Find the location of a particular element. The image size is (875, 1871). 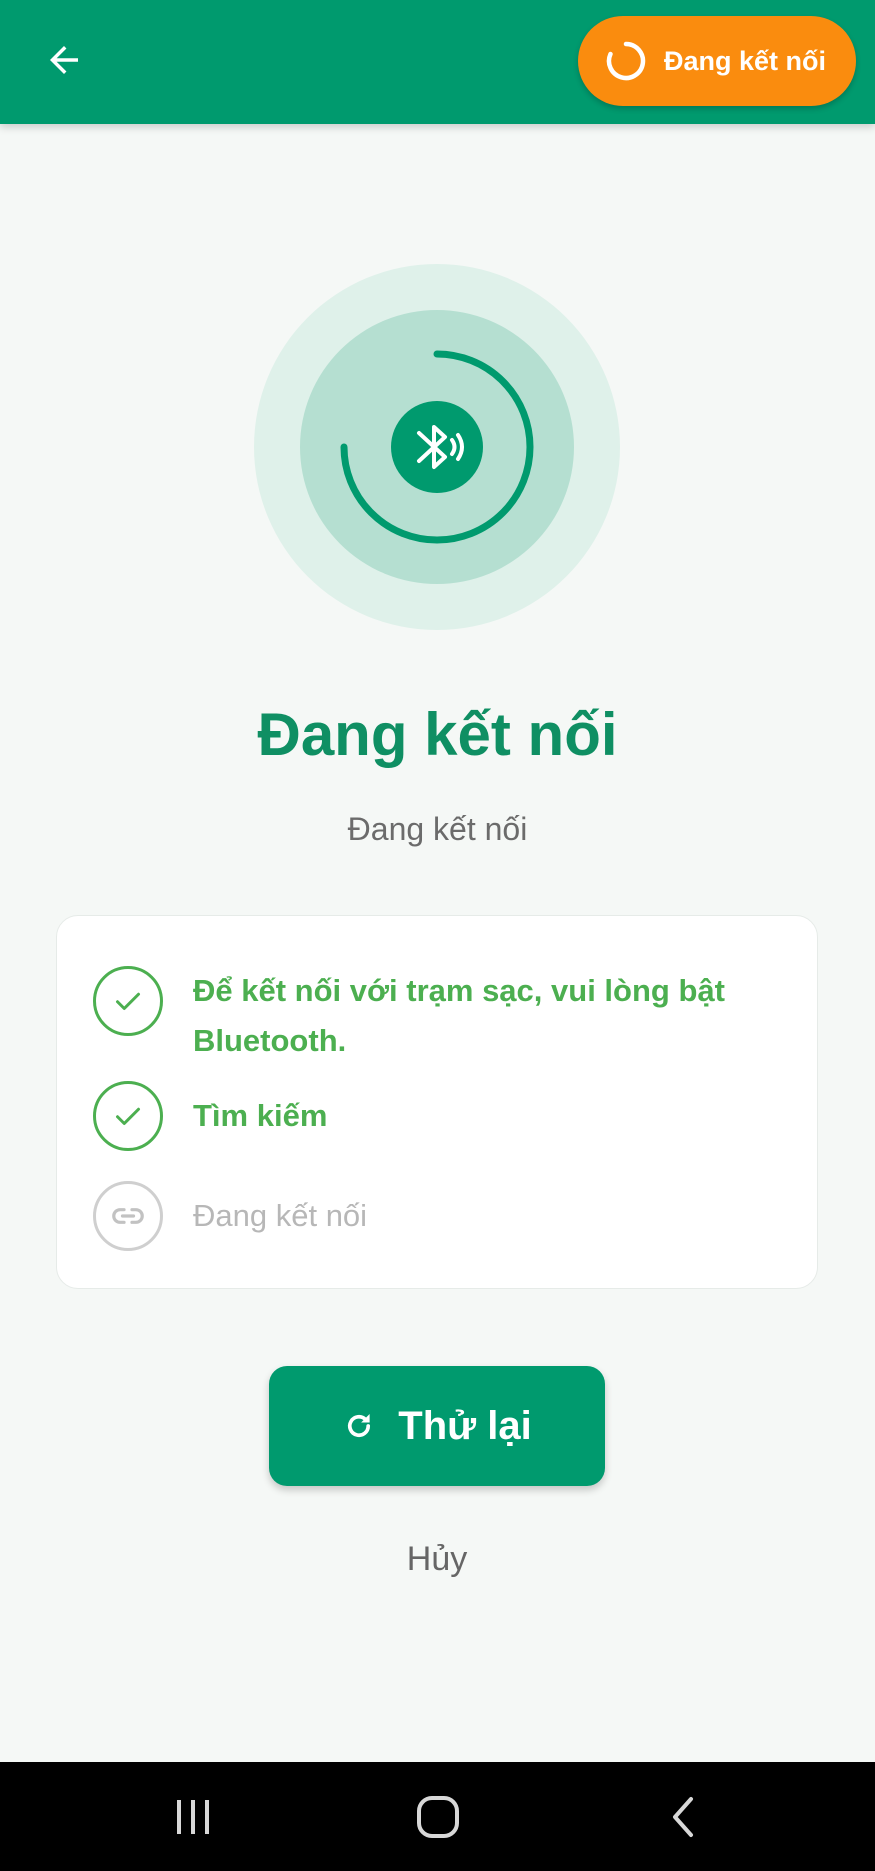

step-label-line-1: Để kết nối với trạm sạc, vui lòng bật is located at coordinates (459, 990).